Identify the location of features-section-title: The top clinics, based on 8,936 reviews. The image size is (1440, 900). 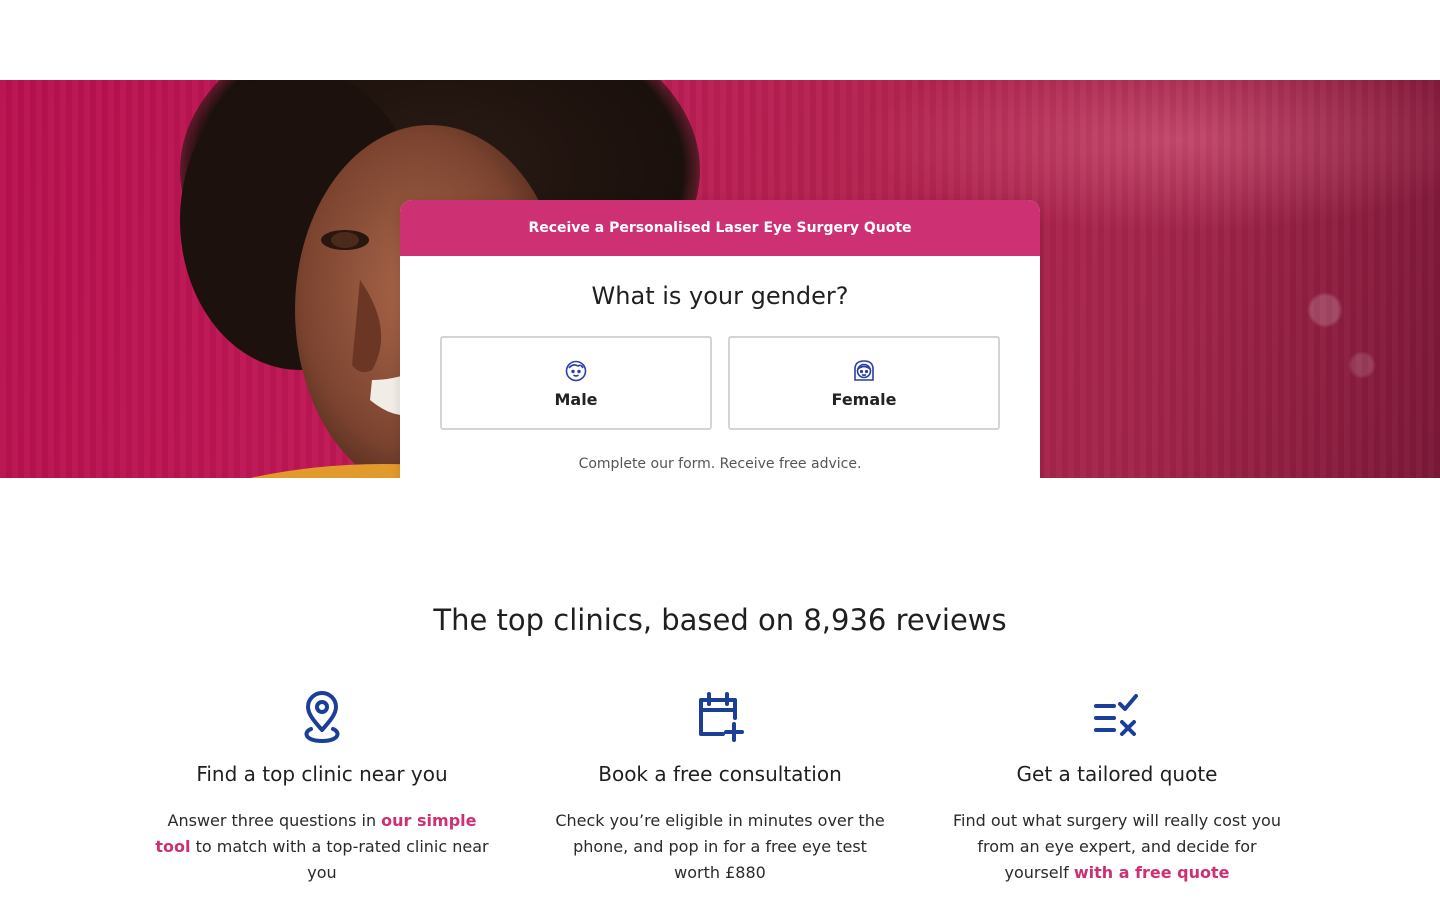
(720, 620).